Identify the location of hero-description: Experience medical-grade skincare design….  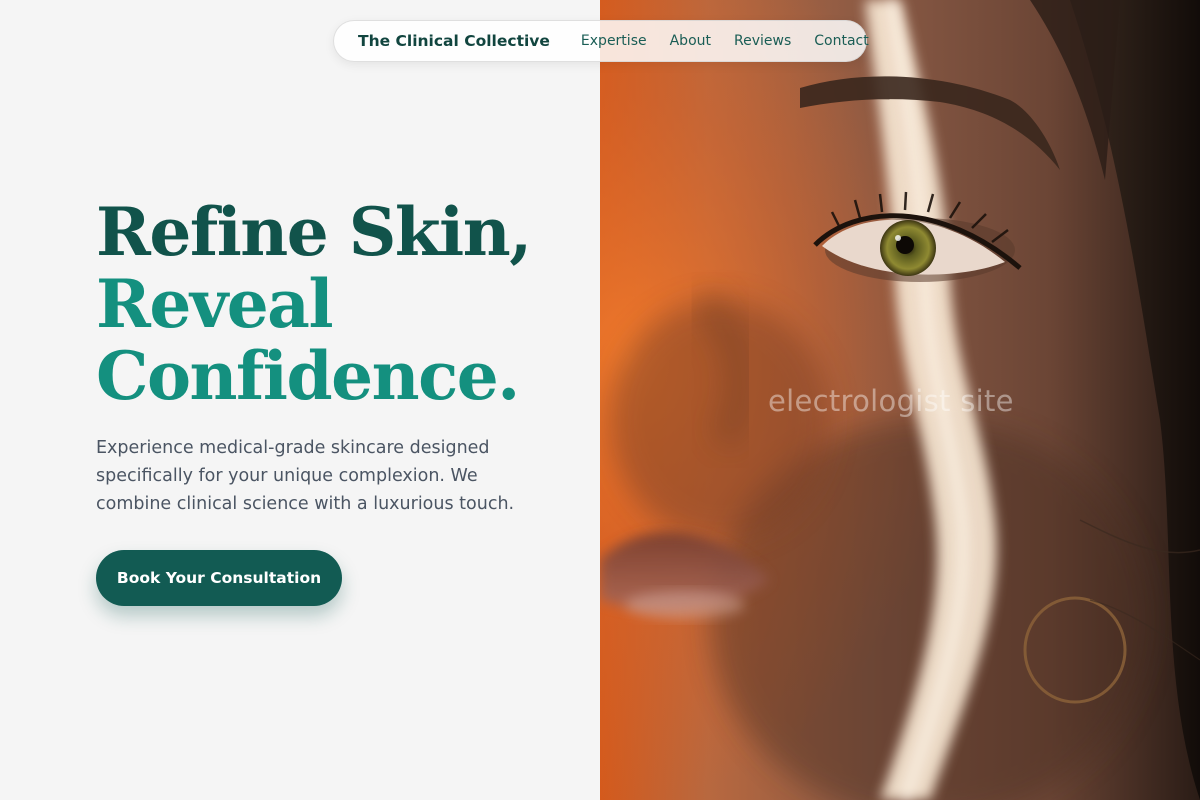
(305, 476).